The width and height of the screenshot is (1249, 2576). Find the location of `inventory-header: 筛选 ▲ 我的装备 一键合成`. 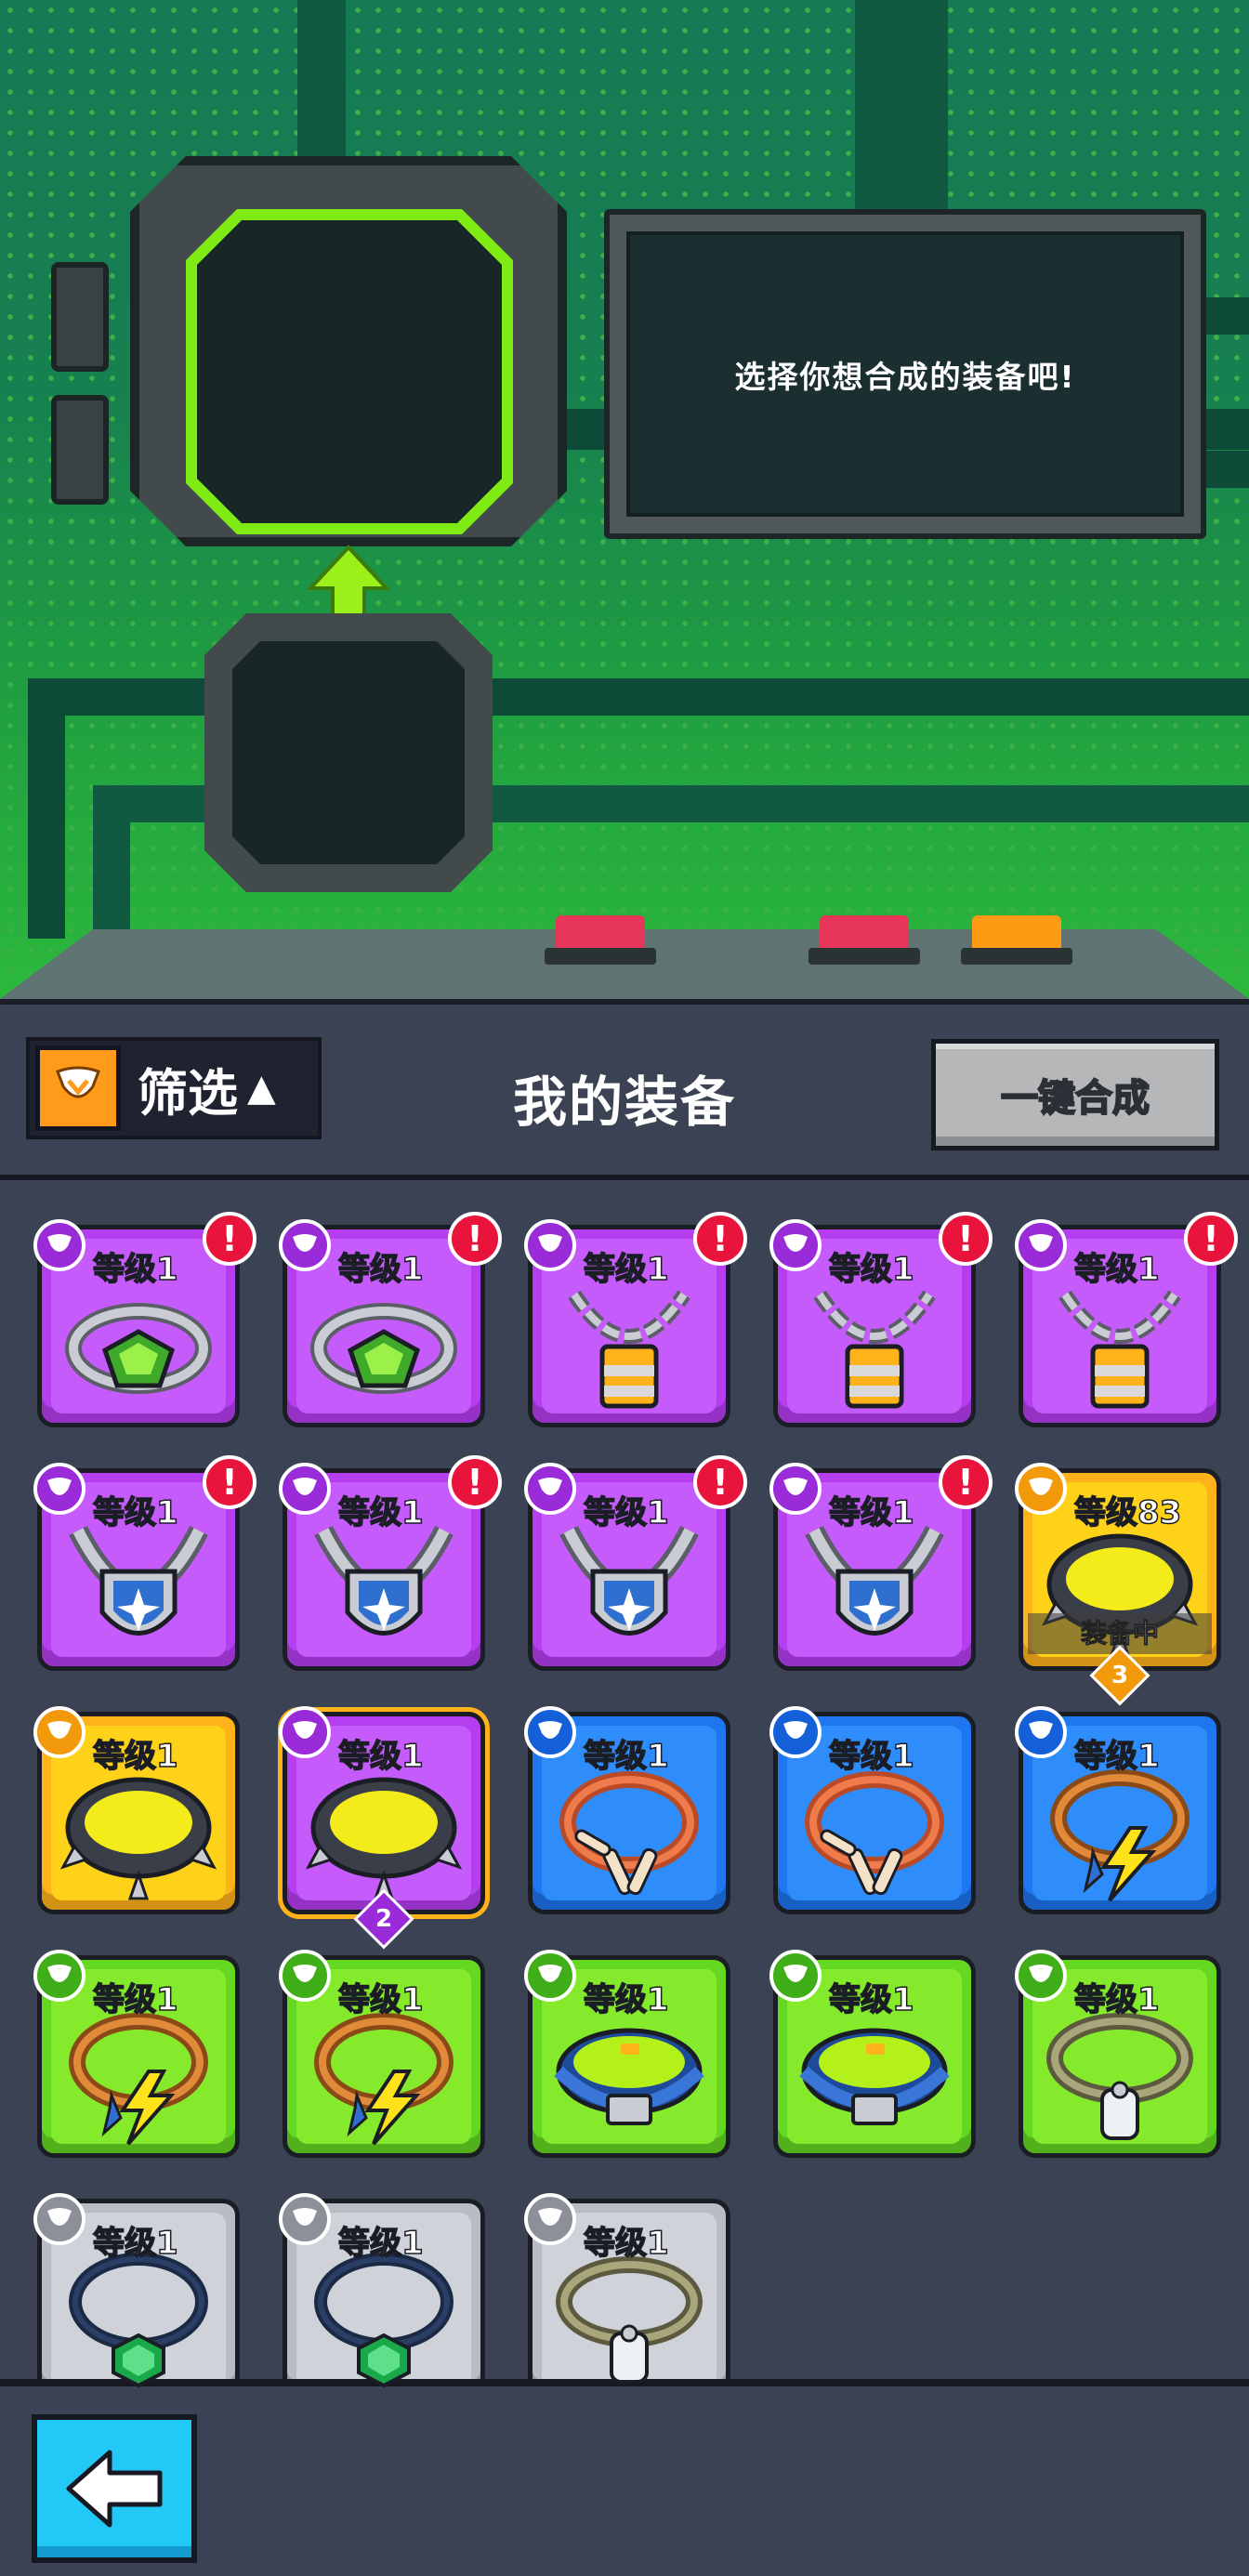

inventory-header: 筛选 ▲ 我的装备 一键合成 is located at coordinates (624, 1089).